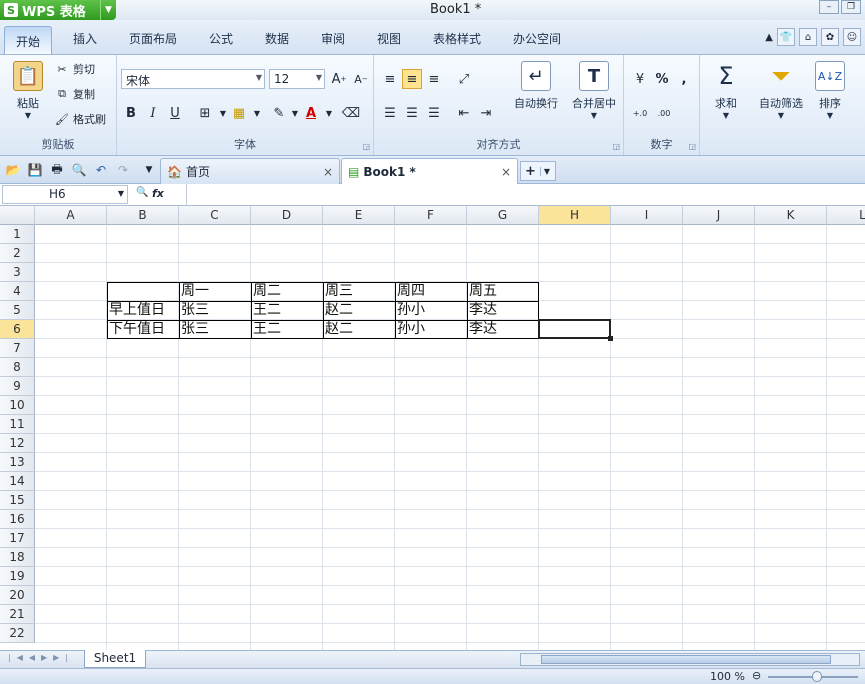  I want to click on home-icon: ⌂, so click(808, 37).